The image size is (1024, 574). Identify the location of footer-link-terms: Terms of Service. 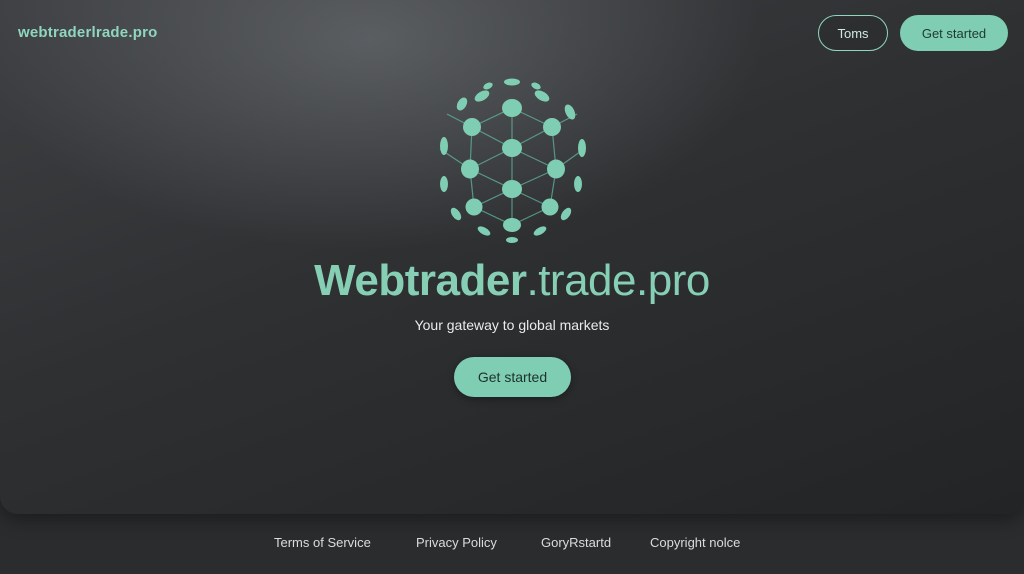
(322, 542).